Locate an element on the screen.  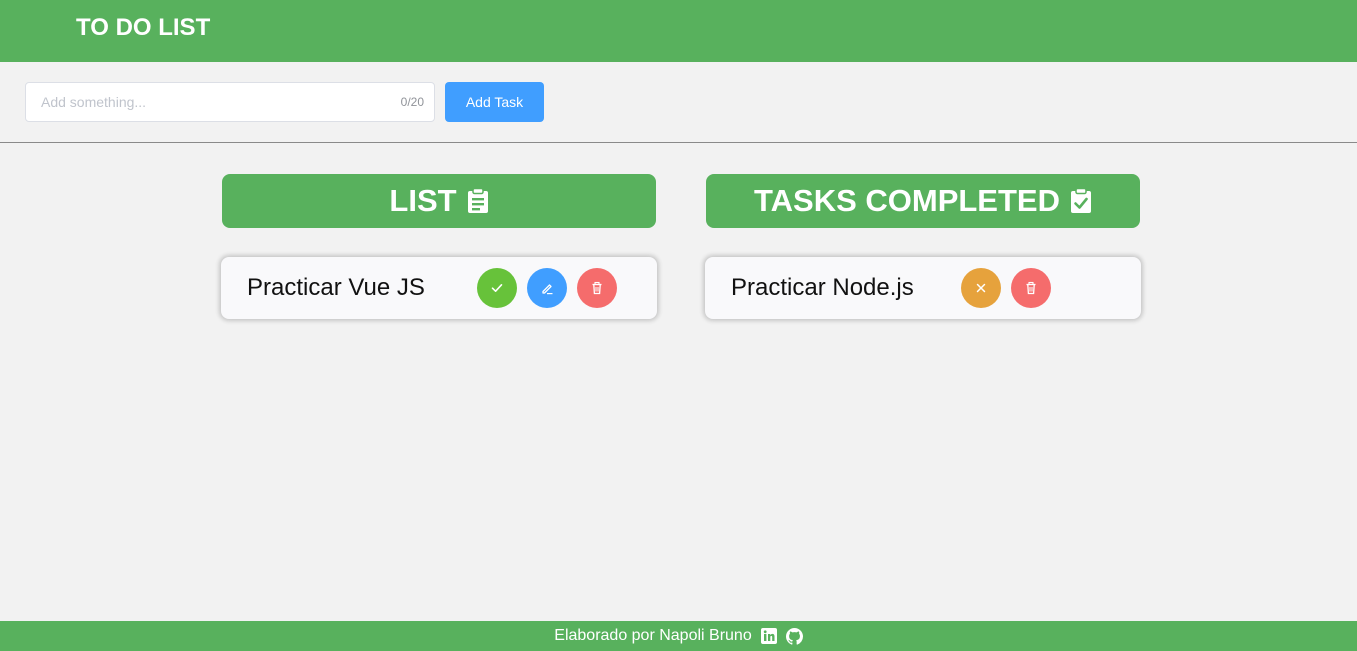
clipboard-check-icon is located at coordinates (1081, 200).